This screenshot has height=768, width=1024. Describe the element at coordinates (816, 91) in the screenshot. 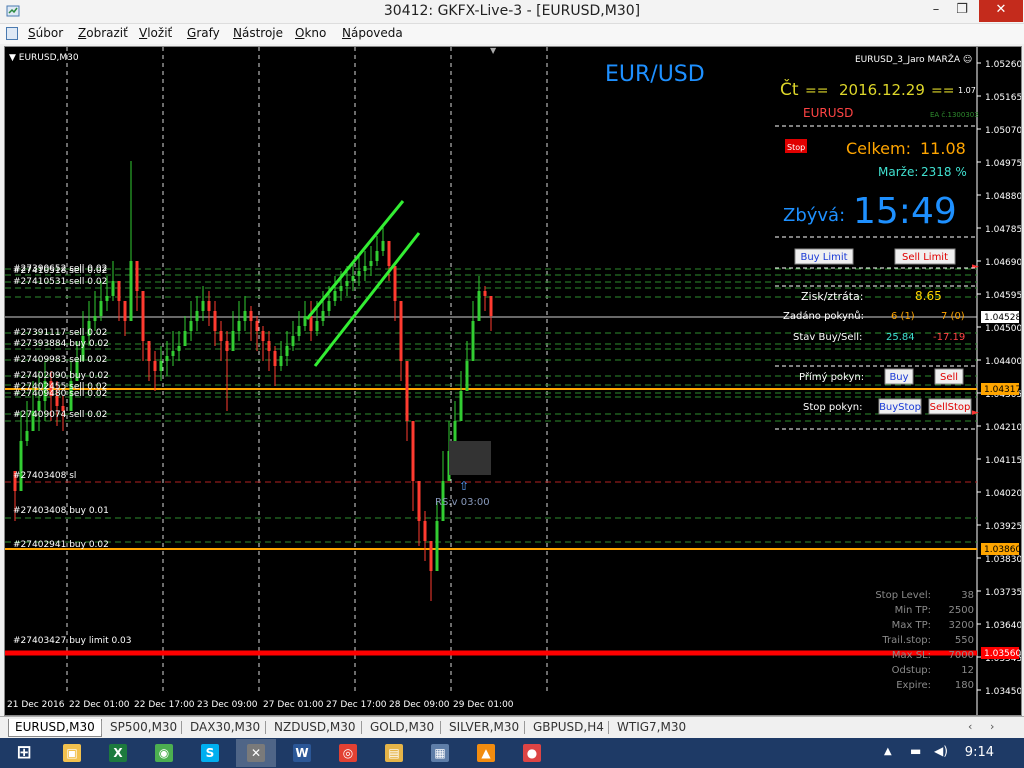

I see `eq-left: ==` at that location.